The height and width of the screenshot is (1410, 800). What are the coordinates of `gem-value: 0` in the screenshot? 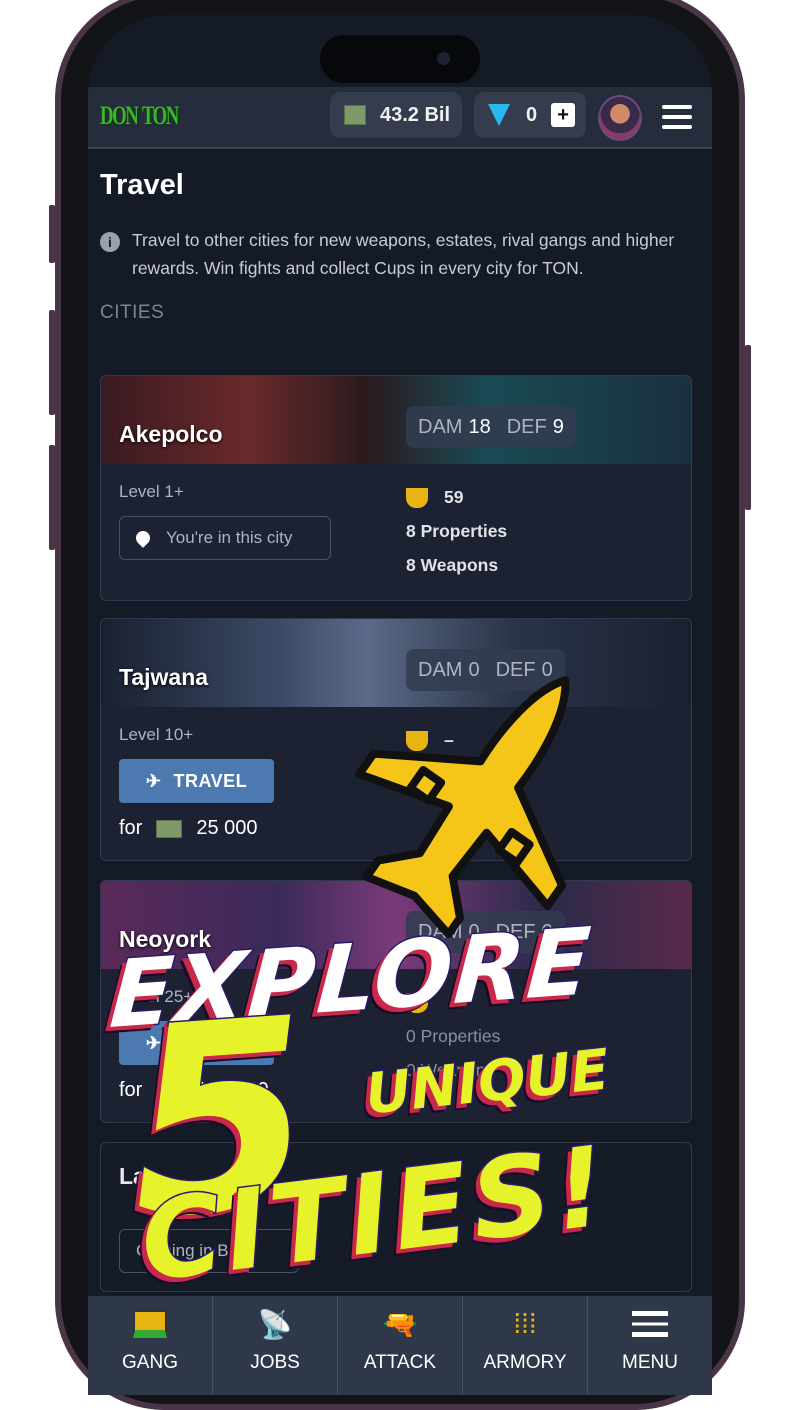 It's located at (532, 114).